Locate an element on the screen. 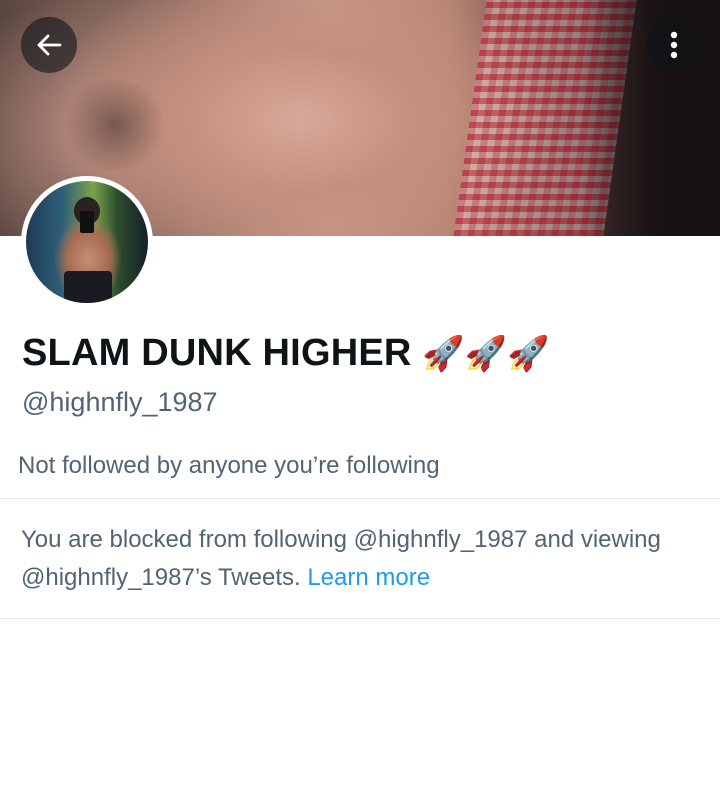  rocket-emoji: 🚀🚀🚀 is located at coordinates (486, 354).